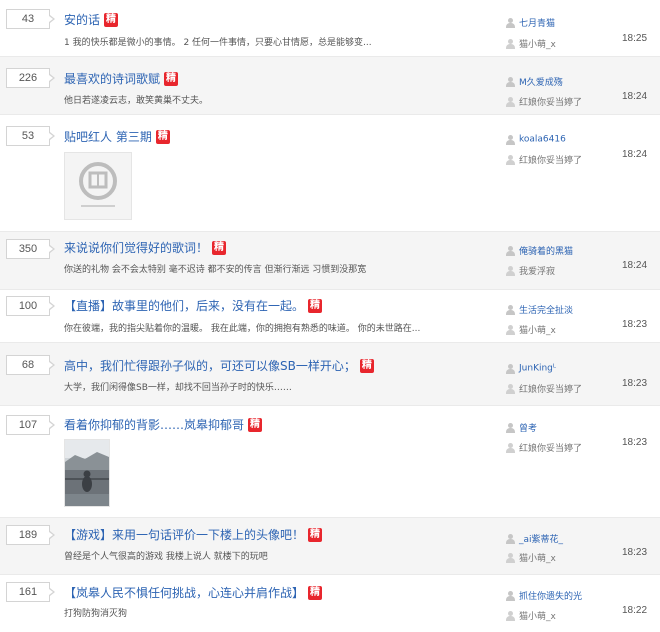  I want to click on thread-title-row: 高中，我们忙得跟孙子似的，可还可以像SB一样开心；精, so click(219, 364).